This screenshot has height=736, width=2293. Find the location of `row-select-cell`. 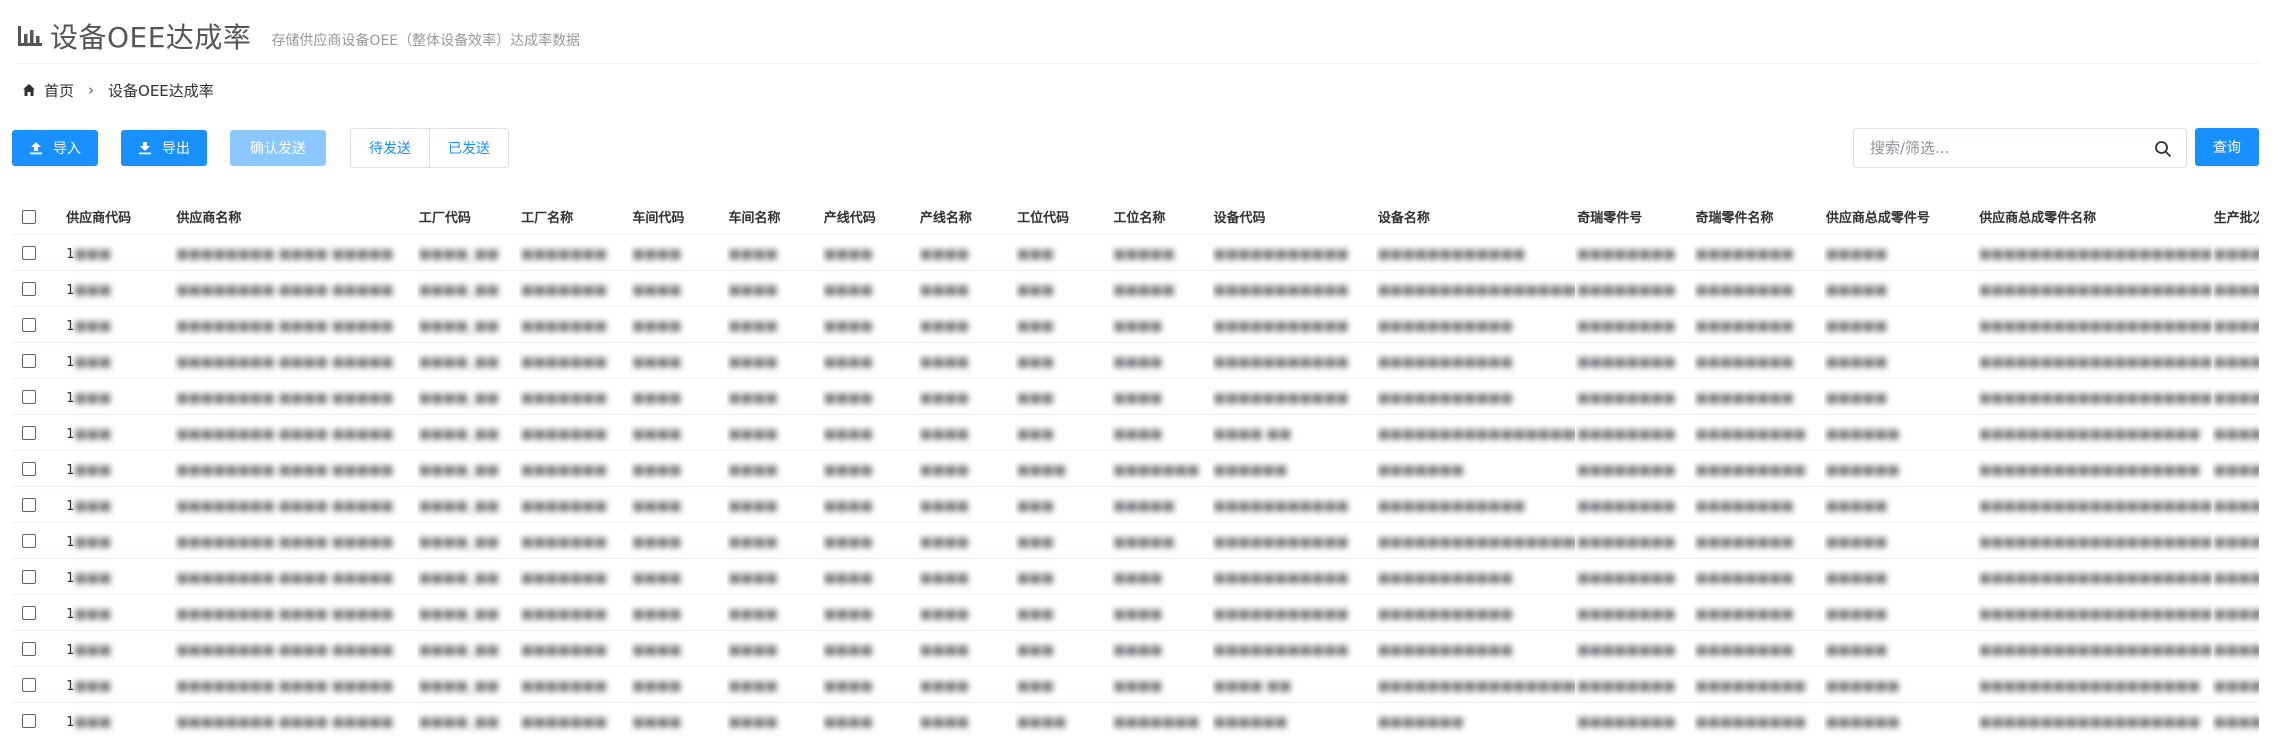

row-select-cell is located at coordinates (38, 288).